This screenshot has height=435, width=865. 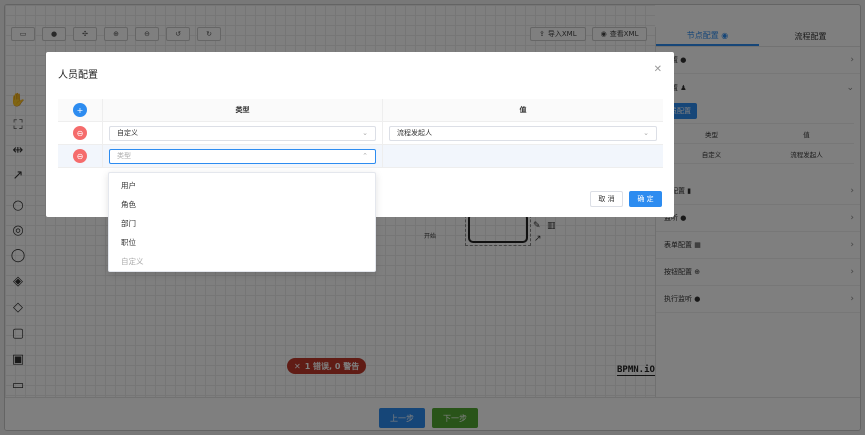 What do you see at coordinates (132, 261) in the screenshot?
I see `dropdown-option-custom: 自定义` at bounding box center [132, 261].